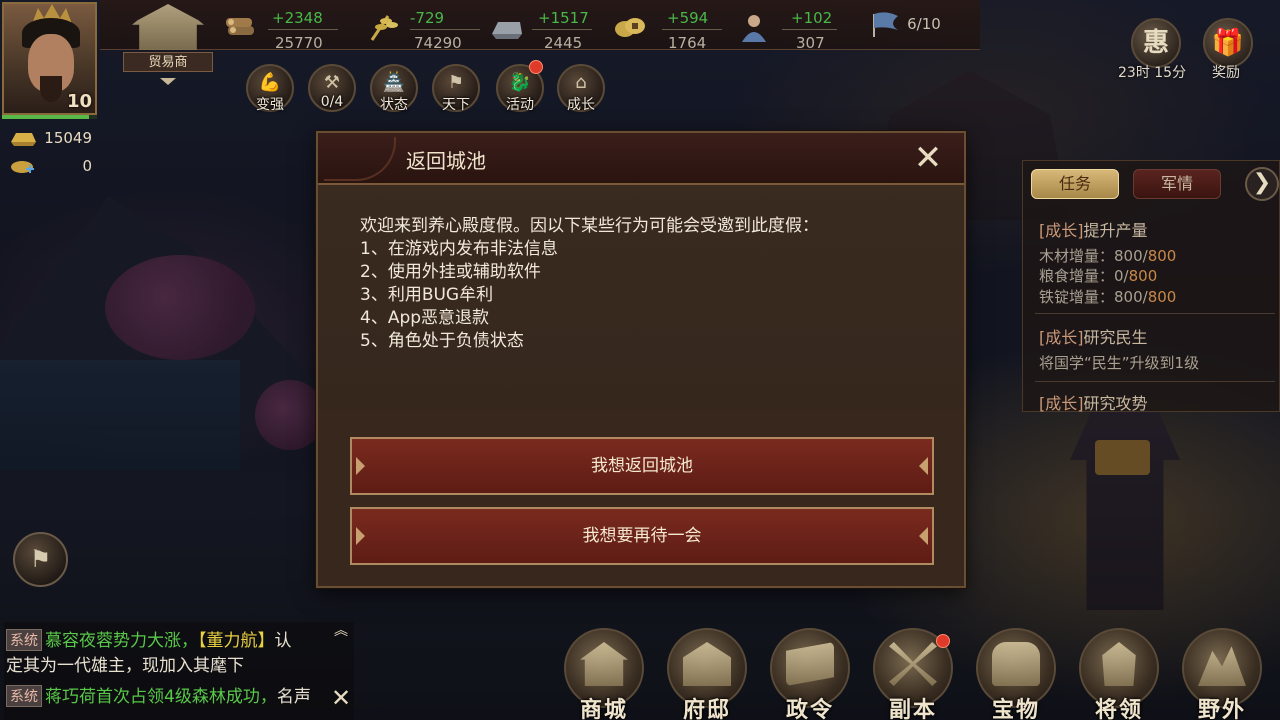 The height and width of the screenshot is (720, 1280). Describe the element at coordinates (394, 105) in the screenshot. I see `quick-label: 状态` at that location.